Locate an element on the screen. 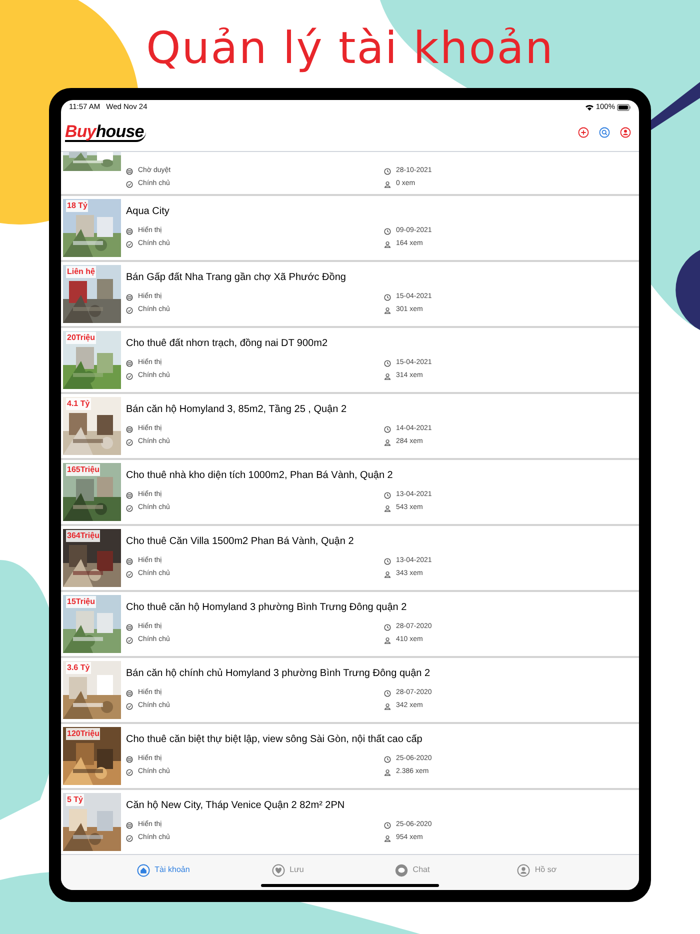  listing-title: Aqua City is located at coordinates (148, 212).